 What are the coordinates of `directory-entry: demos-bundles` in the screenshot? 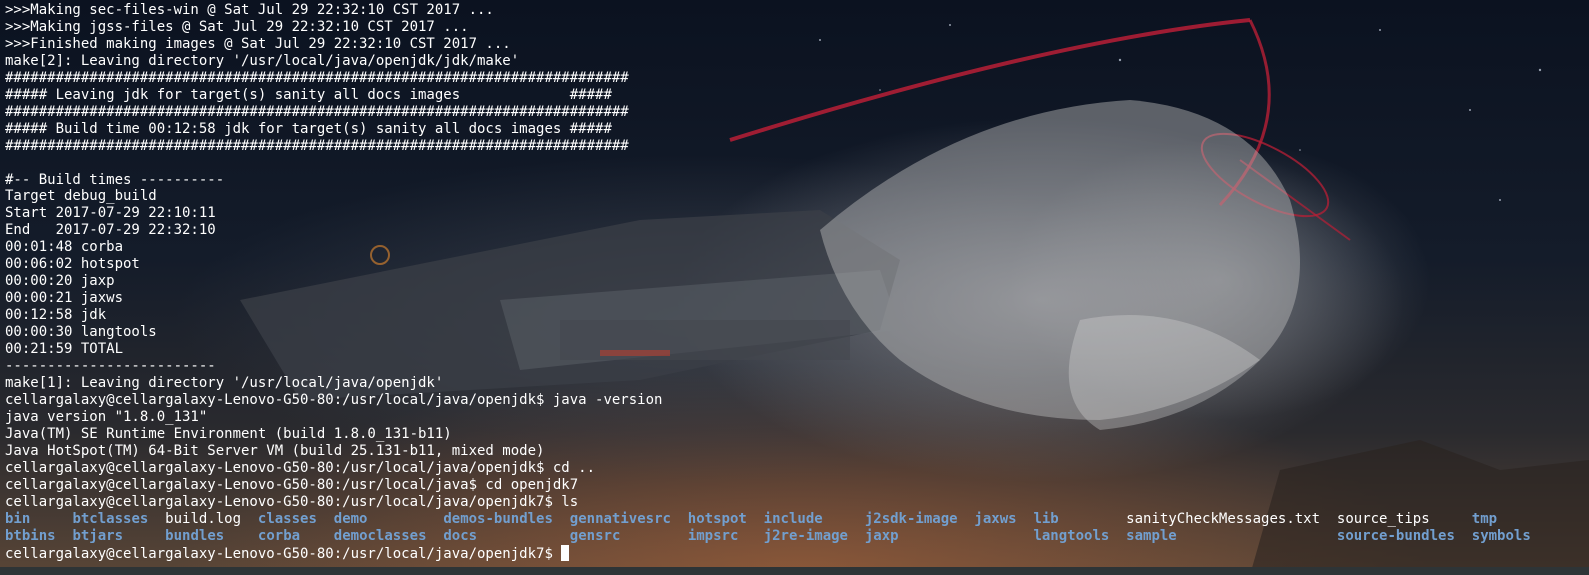 It's located at (498, 518).